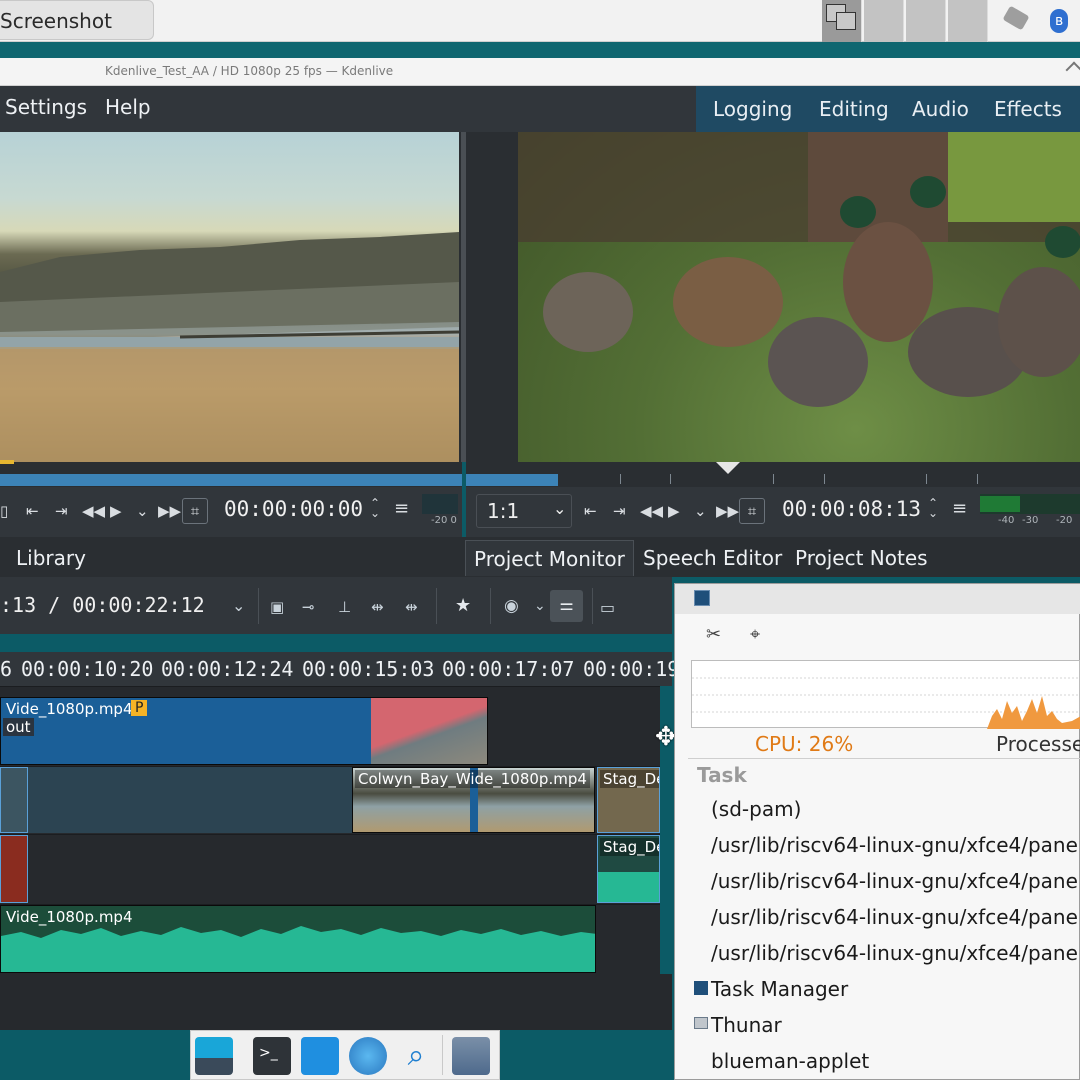 The height and width of the screenshot is (1080, 1080). What do you see at coordinates (238, 605) in the screenshot?
I see `position-chevron-icon: ⌄` at bounding box center [238, 605].